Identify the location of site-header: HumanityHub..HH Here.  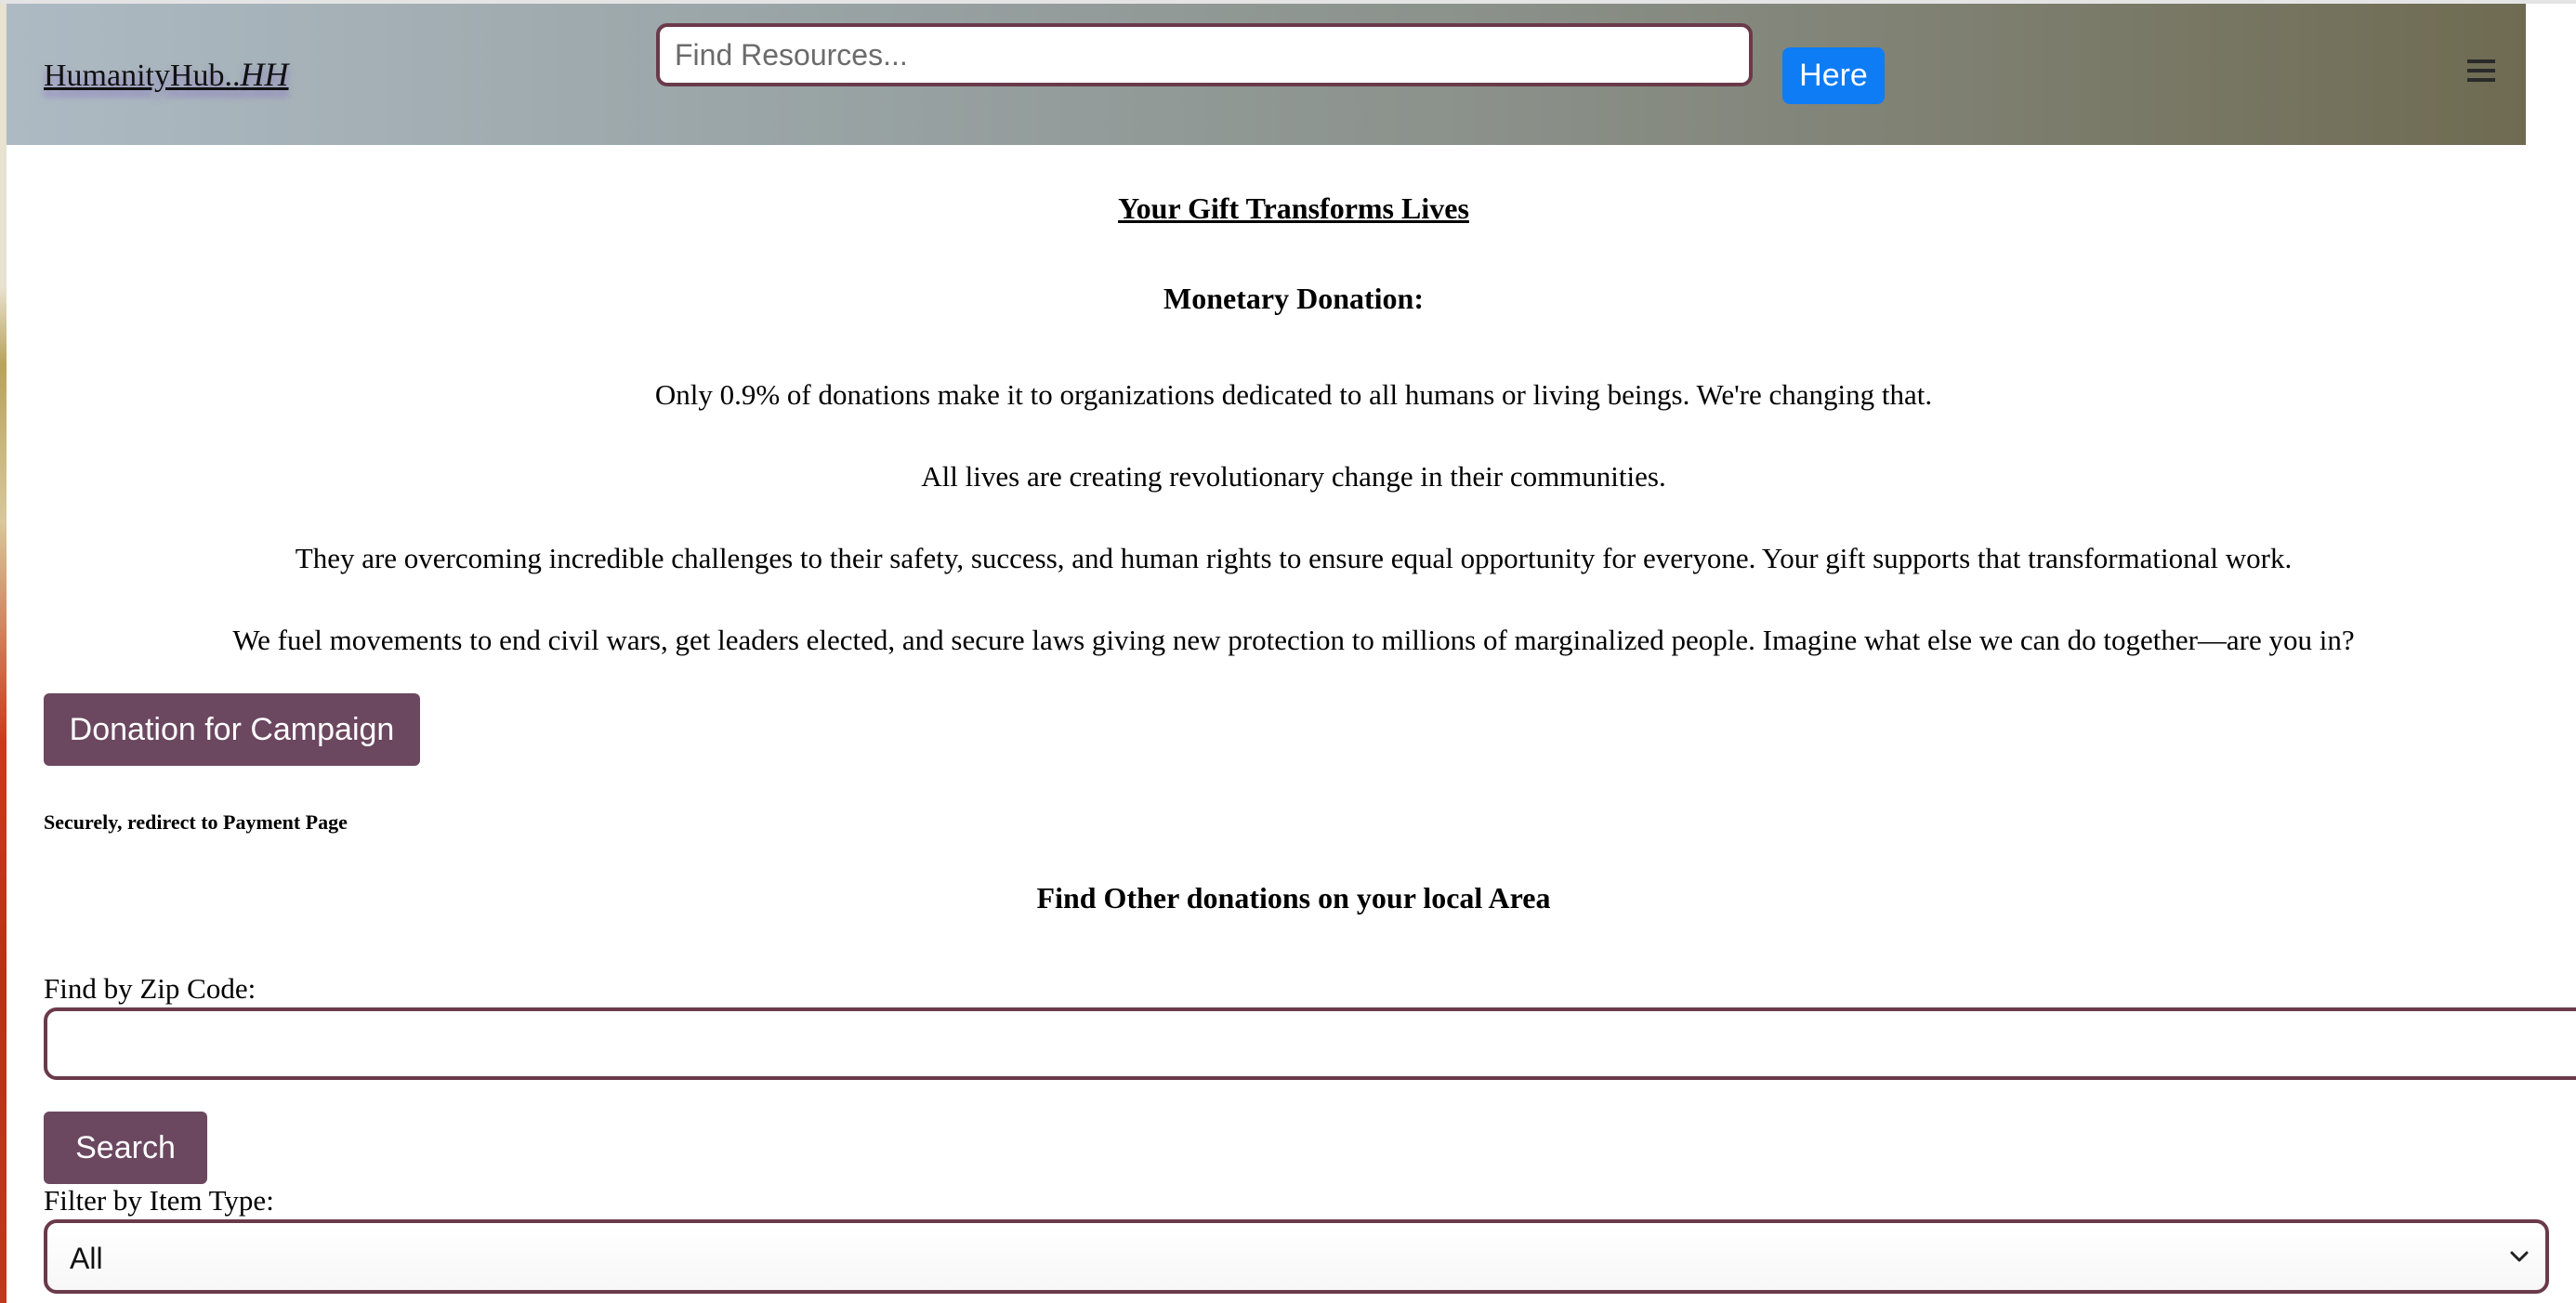
(1266, 74).